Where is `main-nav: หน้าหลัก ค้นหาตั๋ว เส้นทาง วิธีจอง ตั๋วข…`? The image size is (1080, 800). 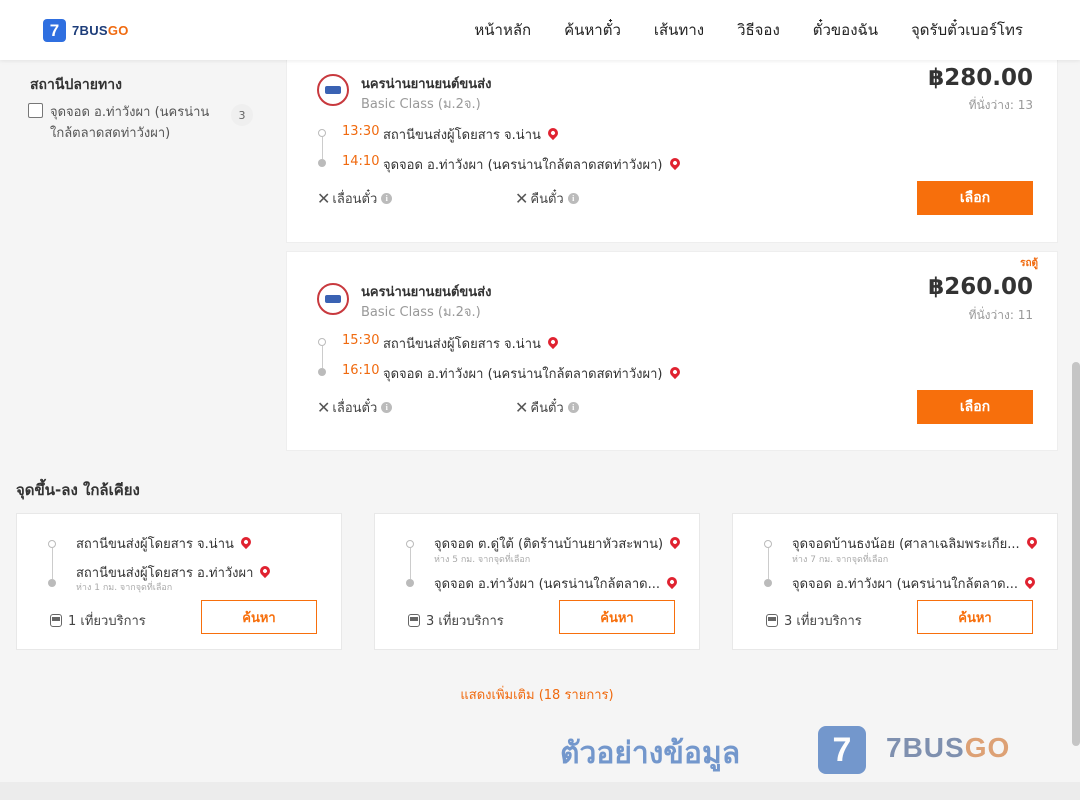
main-nav: หน้าหลัก ค้นหาตั๋ว เส้นทาง วิธีจอง ตั๋วข… is located at coordinates (732, 30).